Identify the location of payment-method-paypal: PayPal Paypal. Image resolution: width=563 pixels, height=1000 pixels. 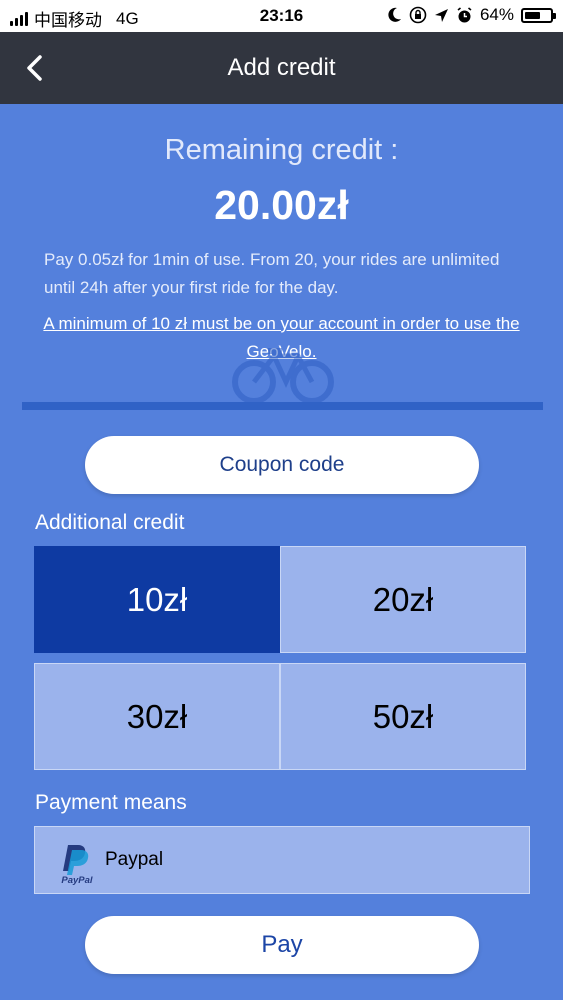
(282, 860).